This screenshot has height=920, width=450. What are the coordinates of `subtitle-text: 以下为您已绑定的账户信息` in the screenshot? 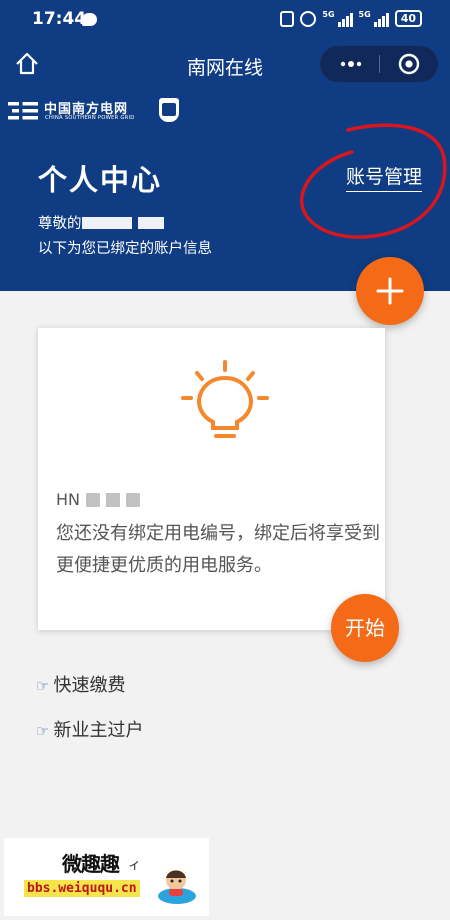 It's located at (125, 249).